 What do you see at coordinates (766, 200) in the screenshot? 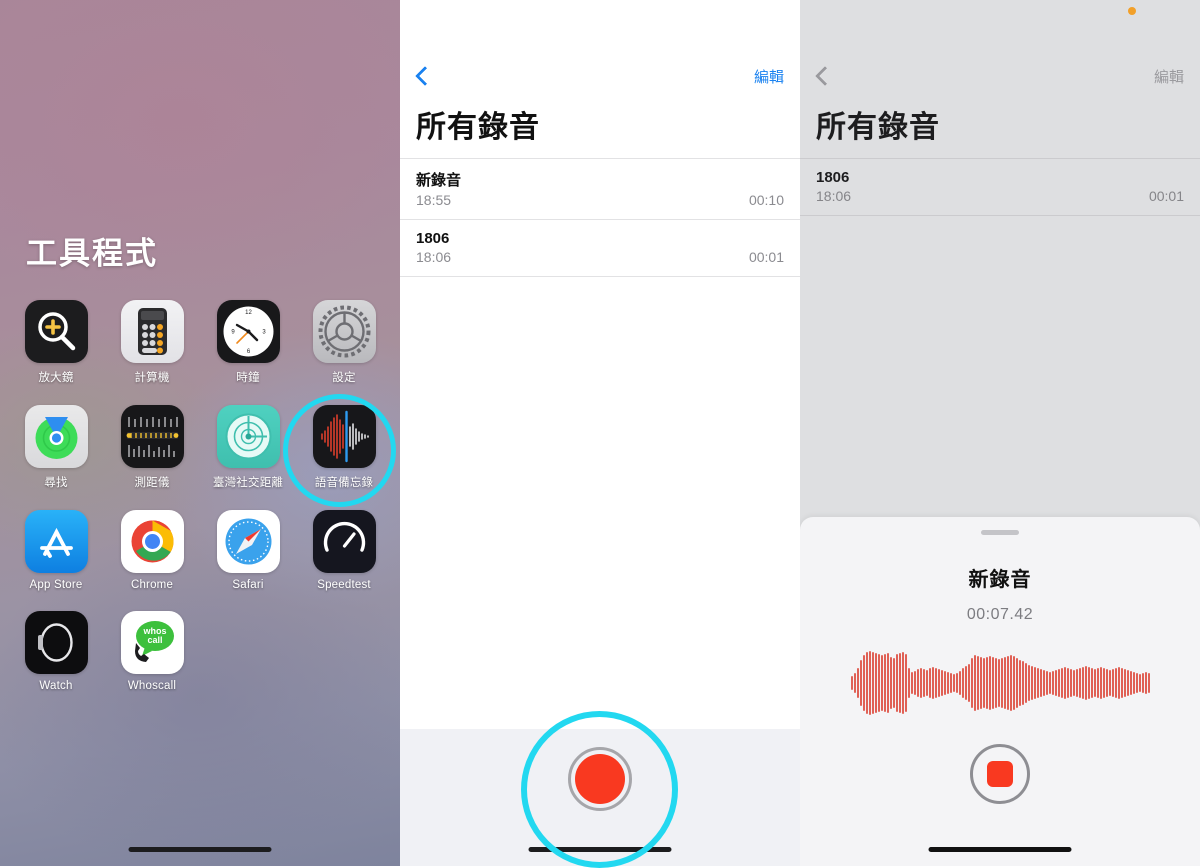
I see `recording-duration: 00:10` at bounding box center [766, 200].